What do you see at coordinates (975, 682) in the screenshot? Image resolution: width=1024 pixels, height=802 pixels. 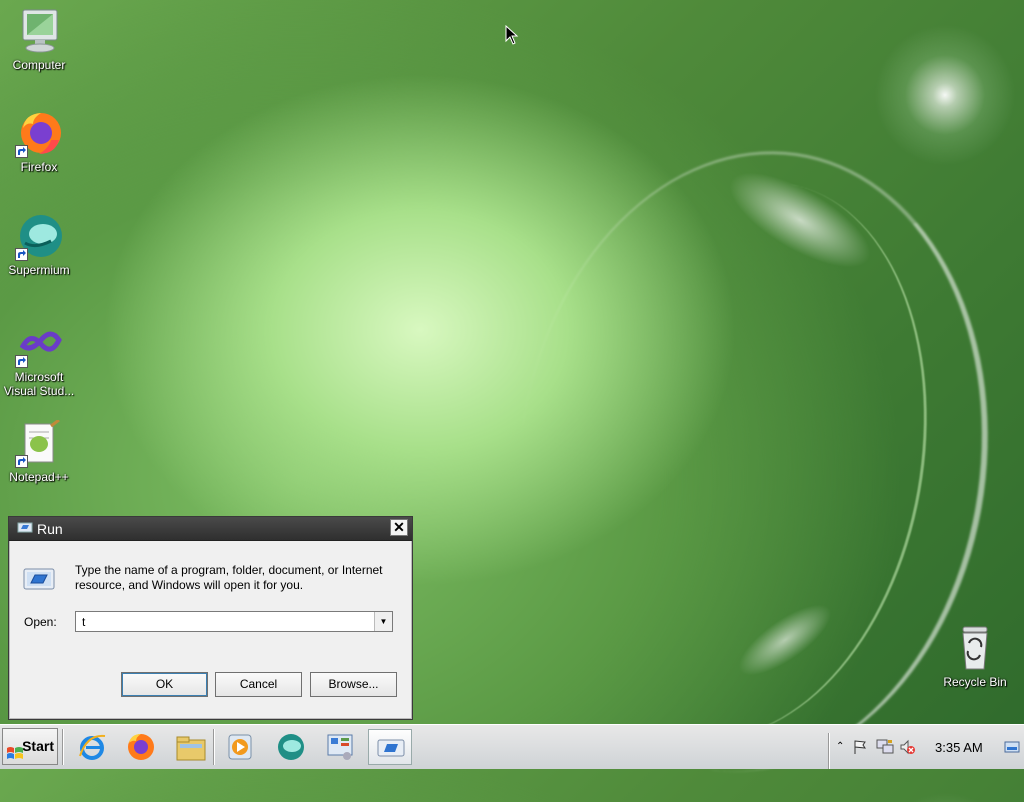 I see `desktop-icon-label: Recycle Bin` at bounding box center [975, 682].